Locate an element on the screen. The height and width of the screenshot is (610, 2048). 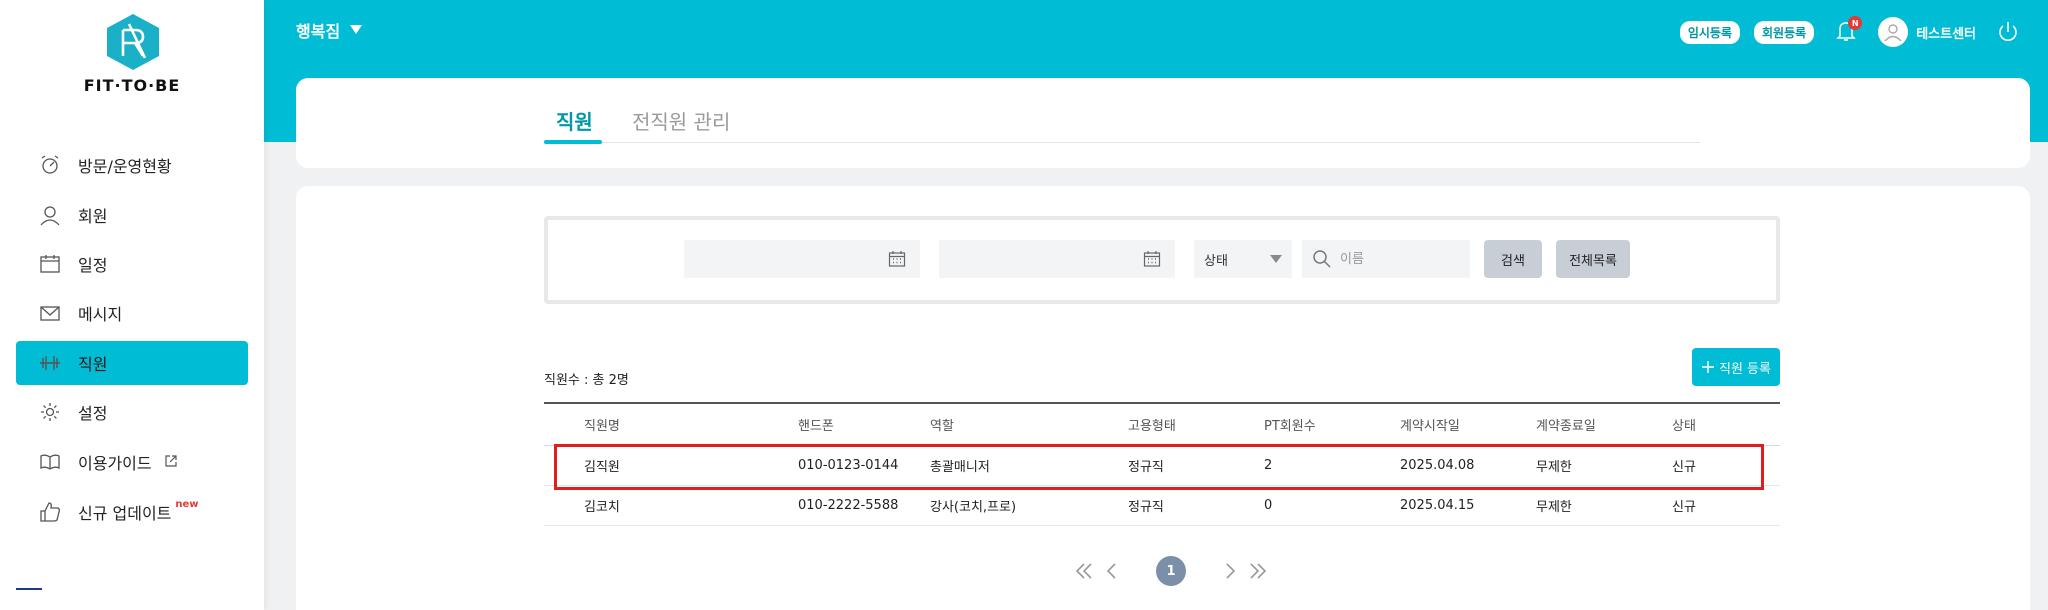
search-filter-panel: 상태 검색 전체목록 is located at coordinates (1162, 260).